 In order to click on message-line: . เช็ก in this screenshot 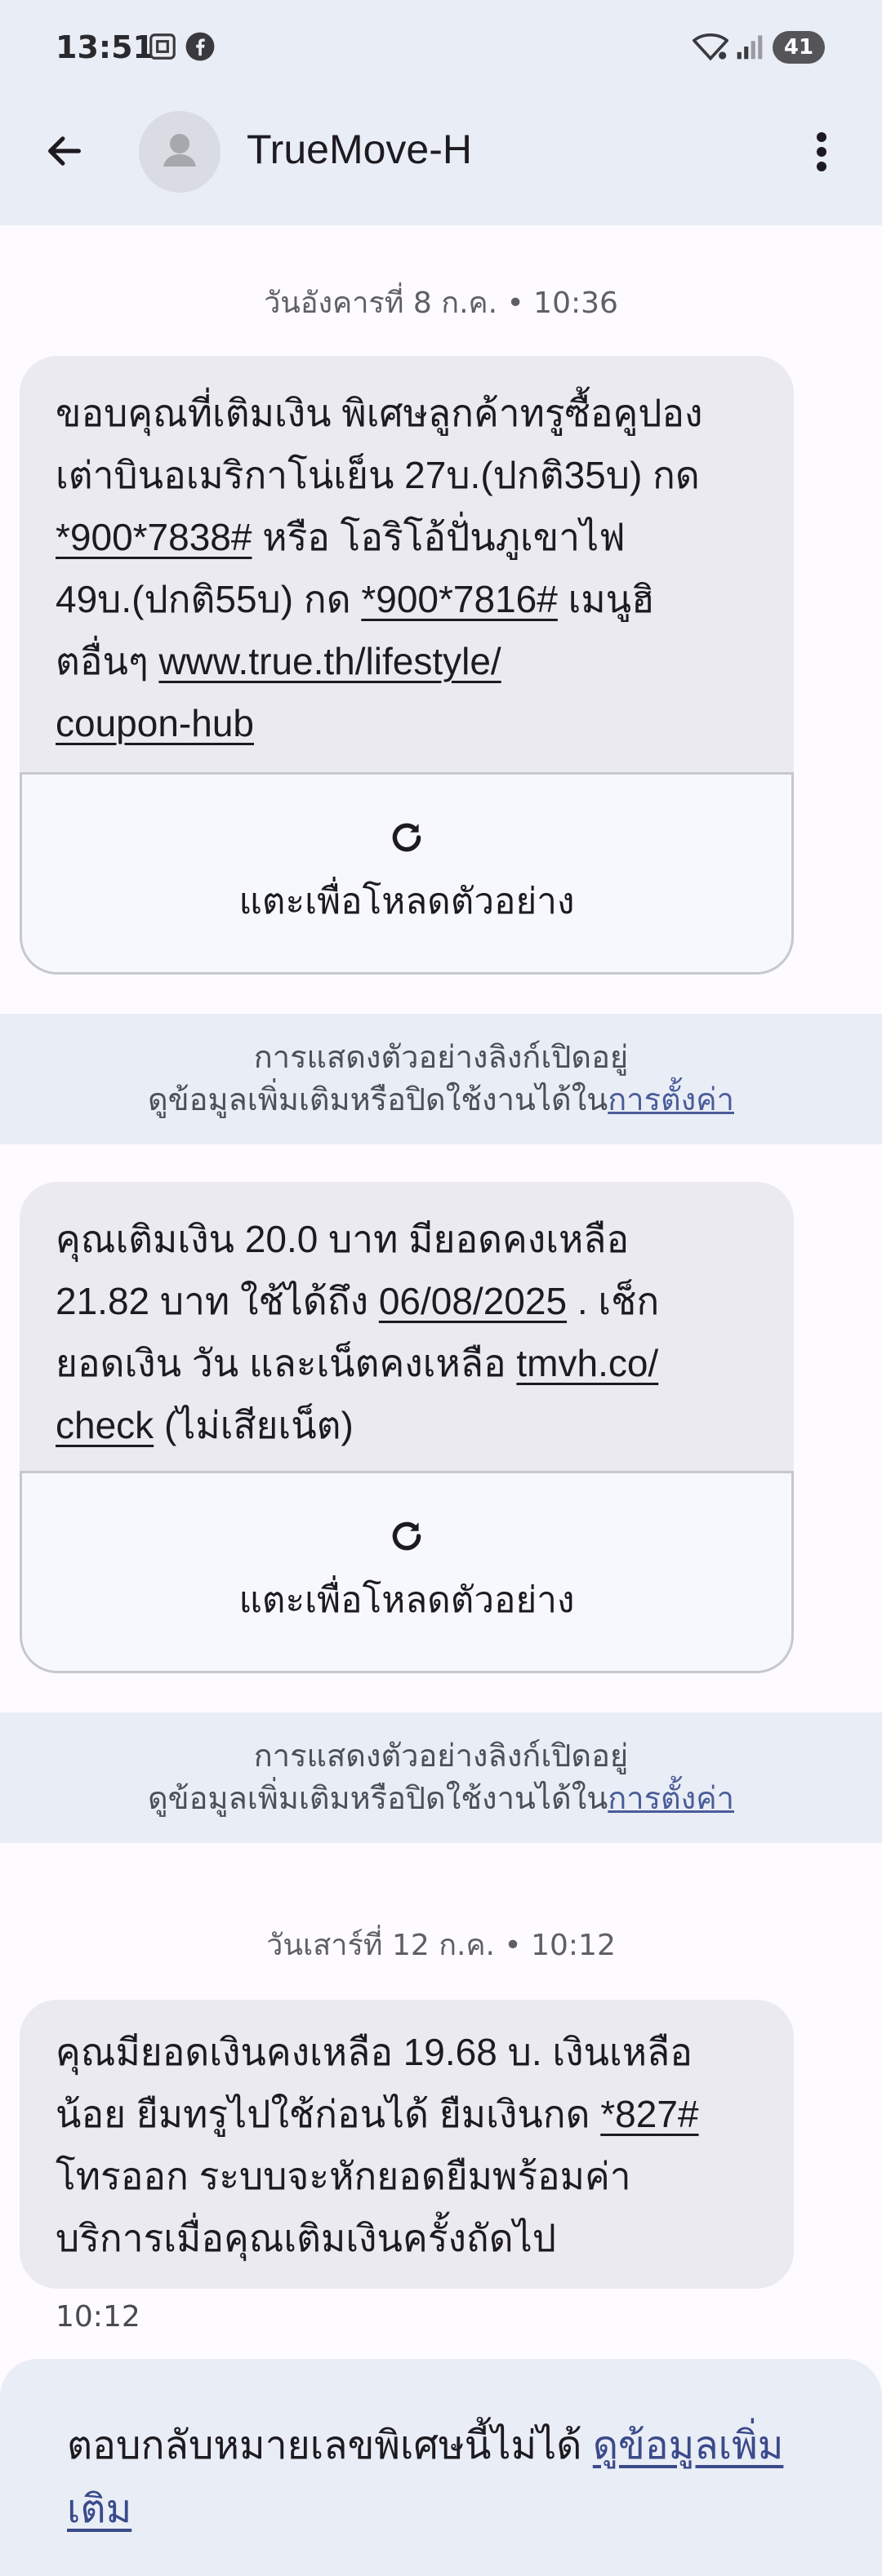, I will do `click(613, 1301)`.